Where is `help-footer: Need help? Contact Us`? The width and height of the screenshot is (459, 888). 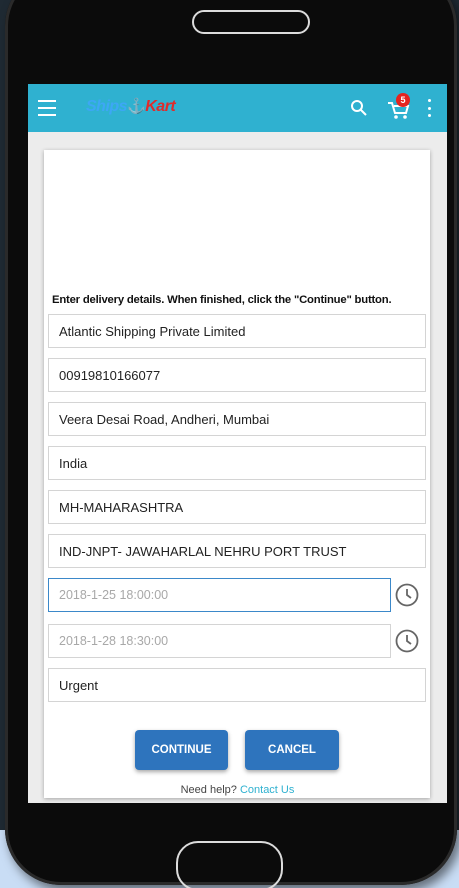
help-footer: Need help? Contact Us is located at coordinates (237, 790).